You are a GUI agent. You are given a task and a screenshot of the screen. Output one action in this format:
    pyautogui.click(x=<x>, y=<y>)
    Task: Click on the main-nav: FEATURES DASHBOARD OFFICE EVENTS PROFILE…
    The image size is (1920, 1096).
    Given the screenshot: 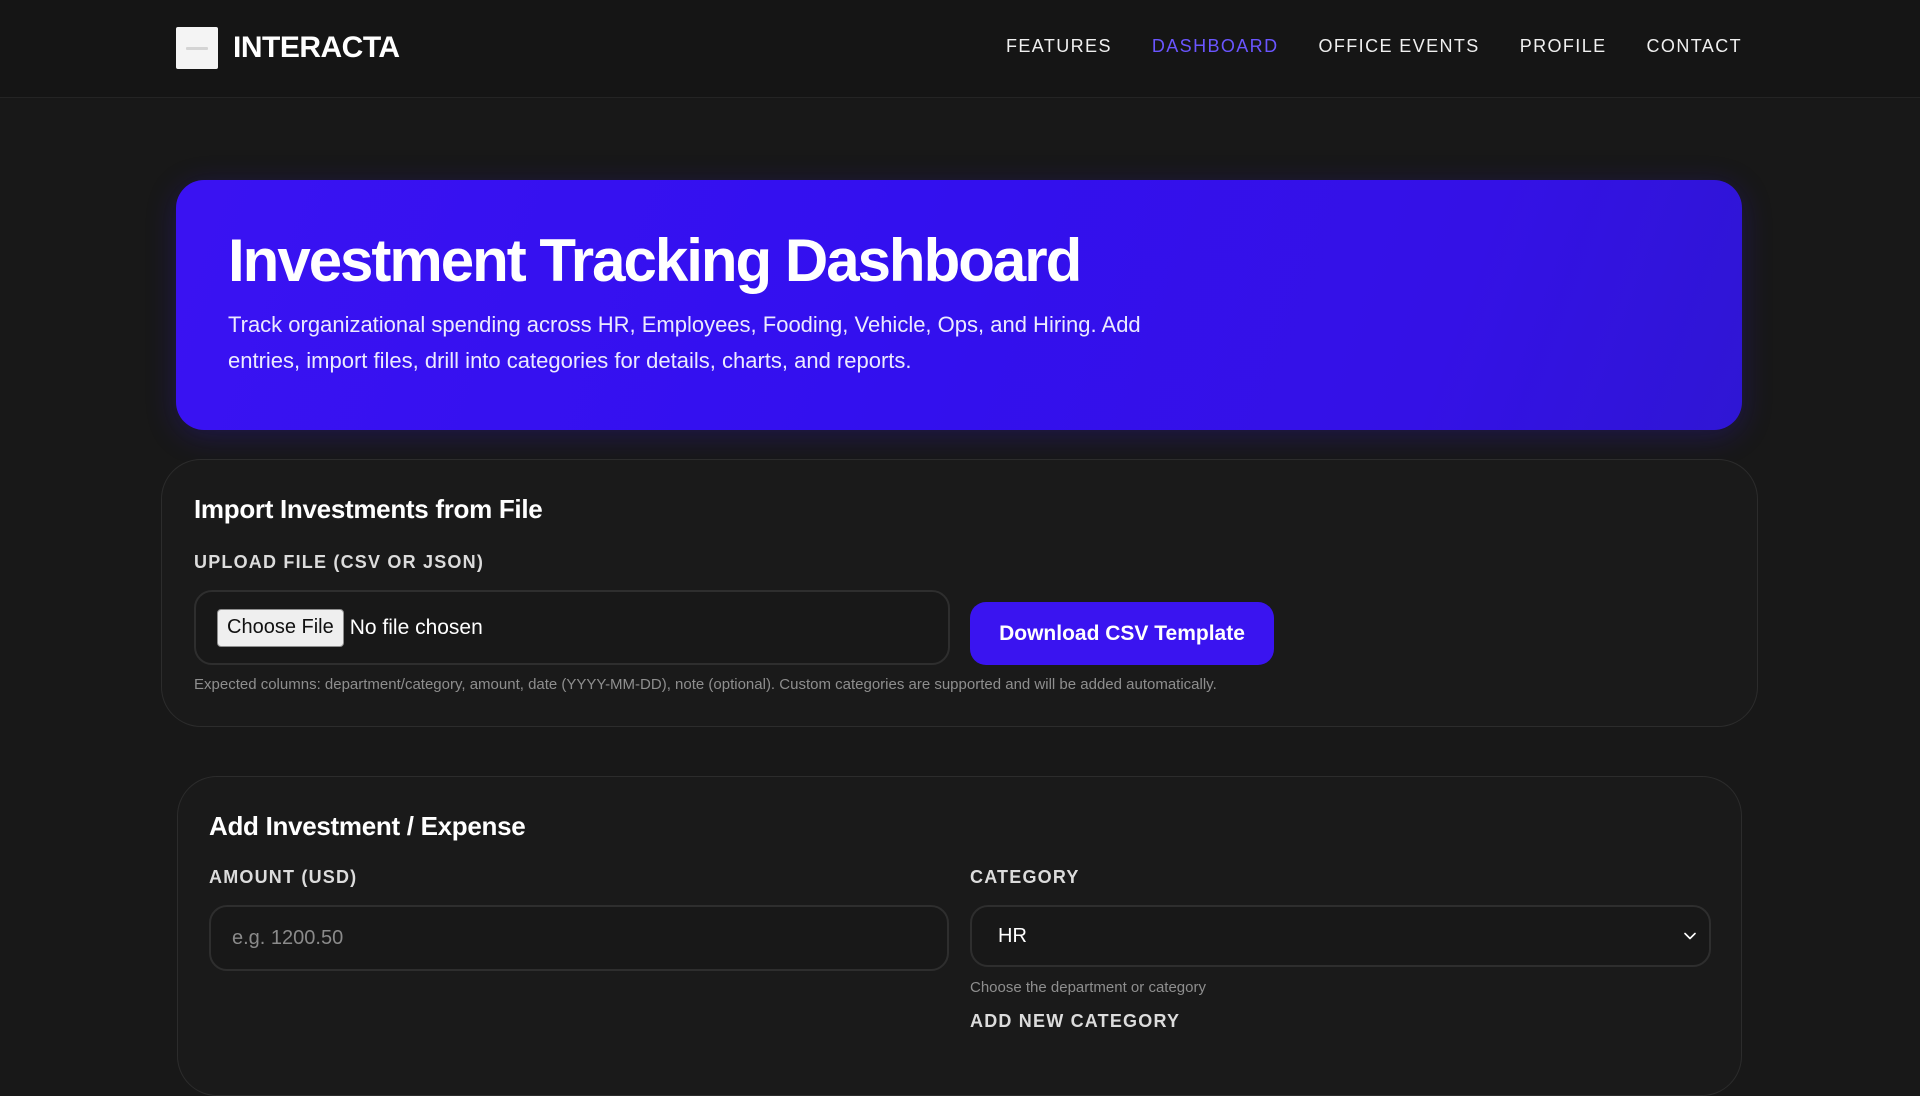 What is the action you would take?
    pyautogui.click(x=1374, y=46)
    